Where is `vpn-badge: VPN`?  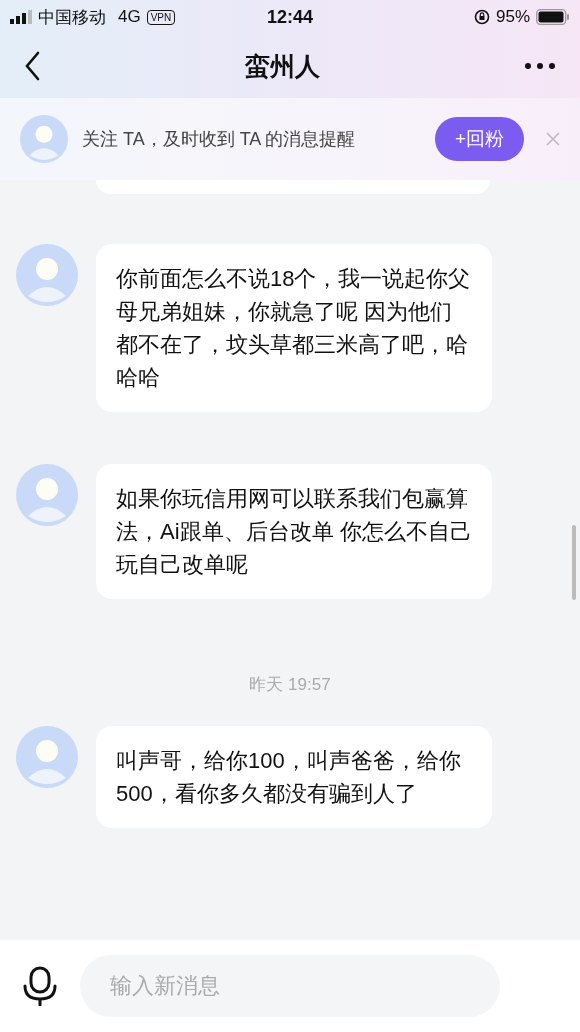
vpn-badge: VPN is located at coordinates (161, 17).